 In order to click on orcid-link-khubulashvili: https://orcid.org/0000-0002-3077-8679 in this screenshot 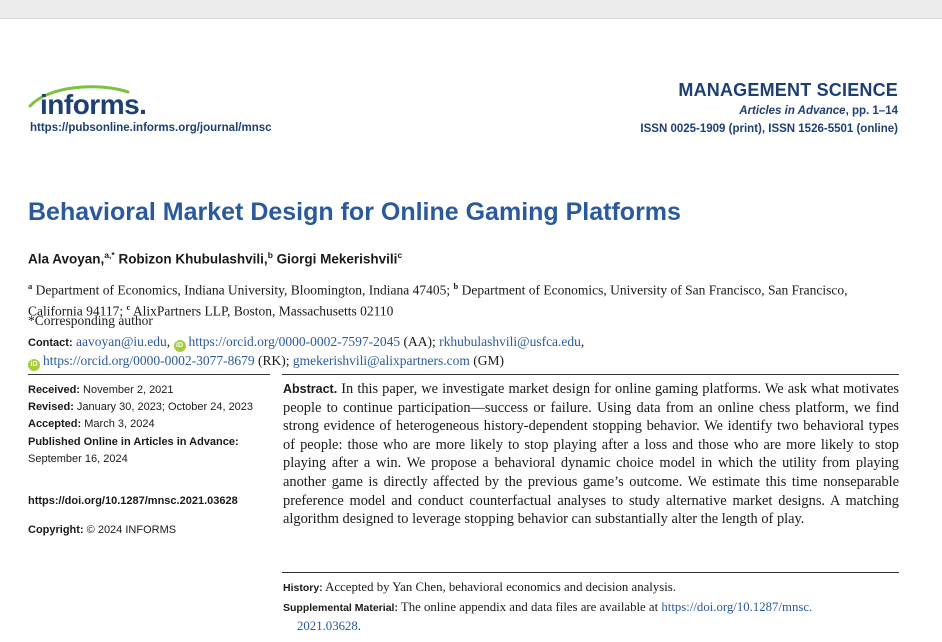, I will do `click(149, 360)`.